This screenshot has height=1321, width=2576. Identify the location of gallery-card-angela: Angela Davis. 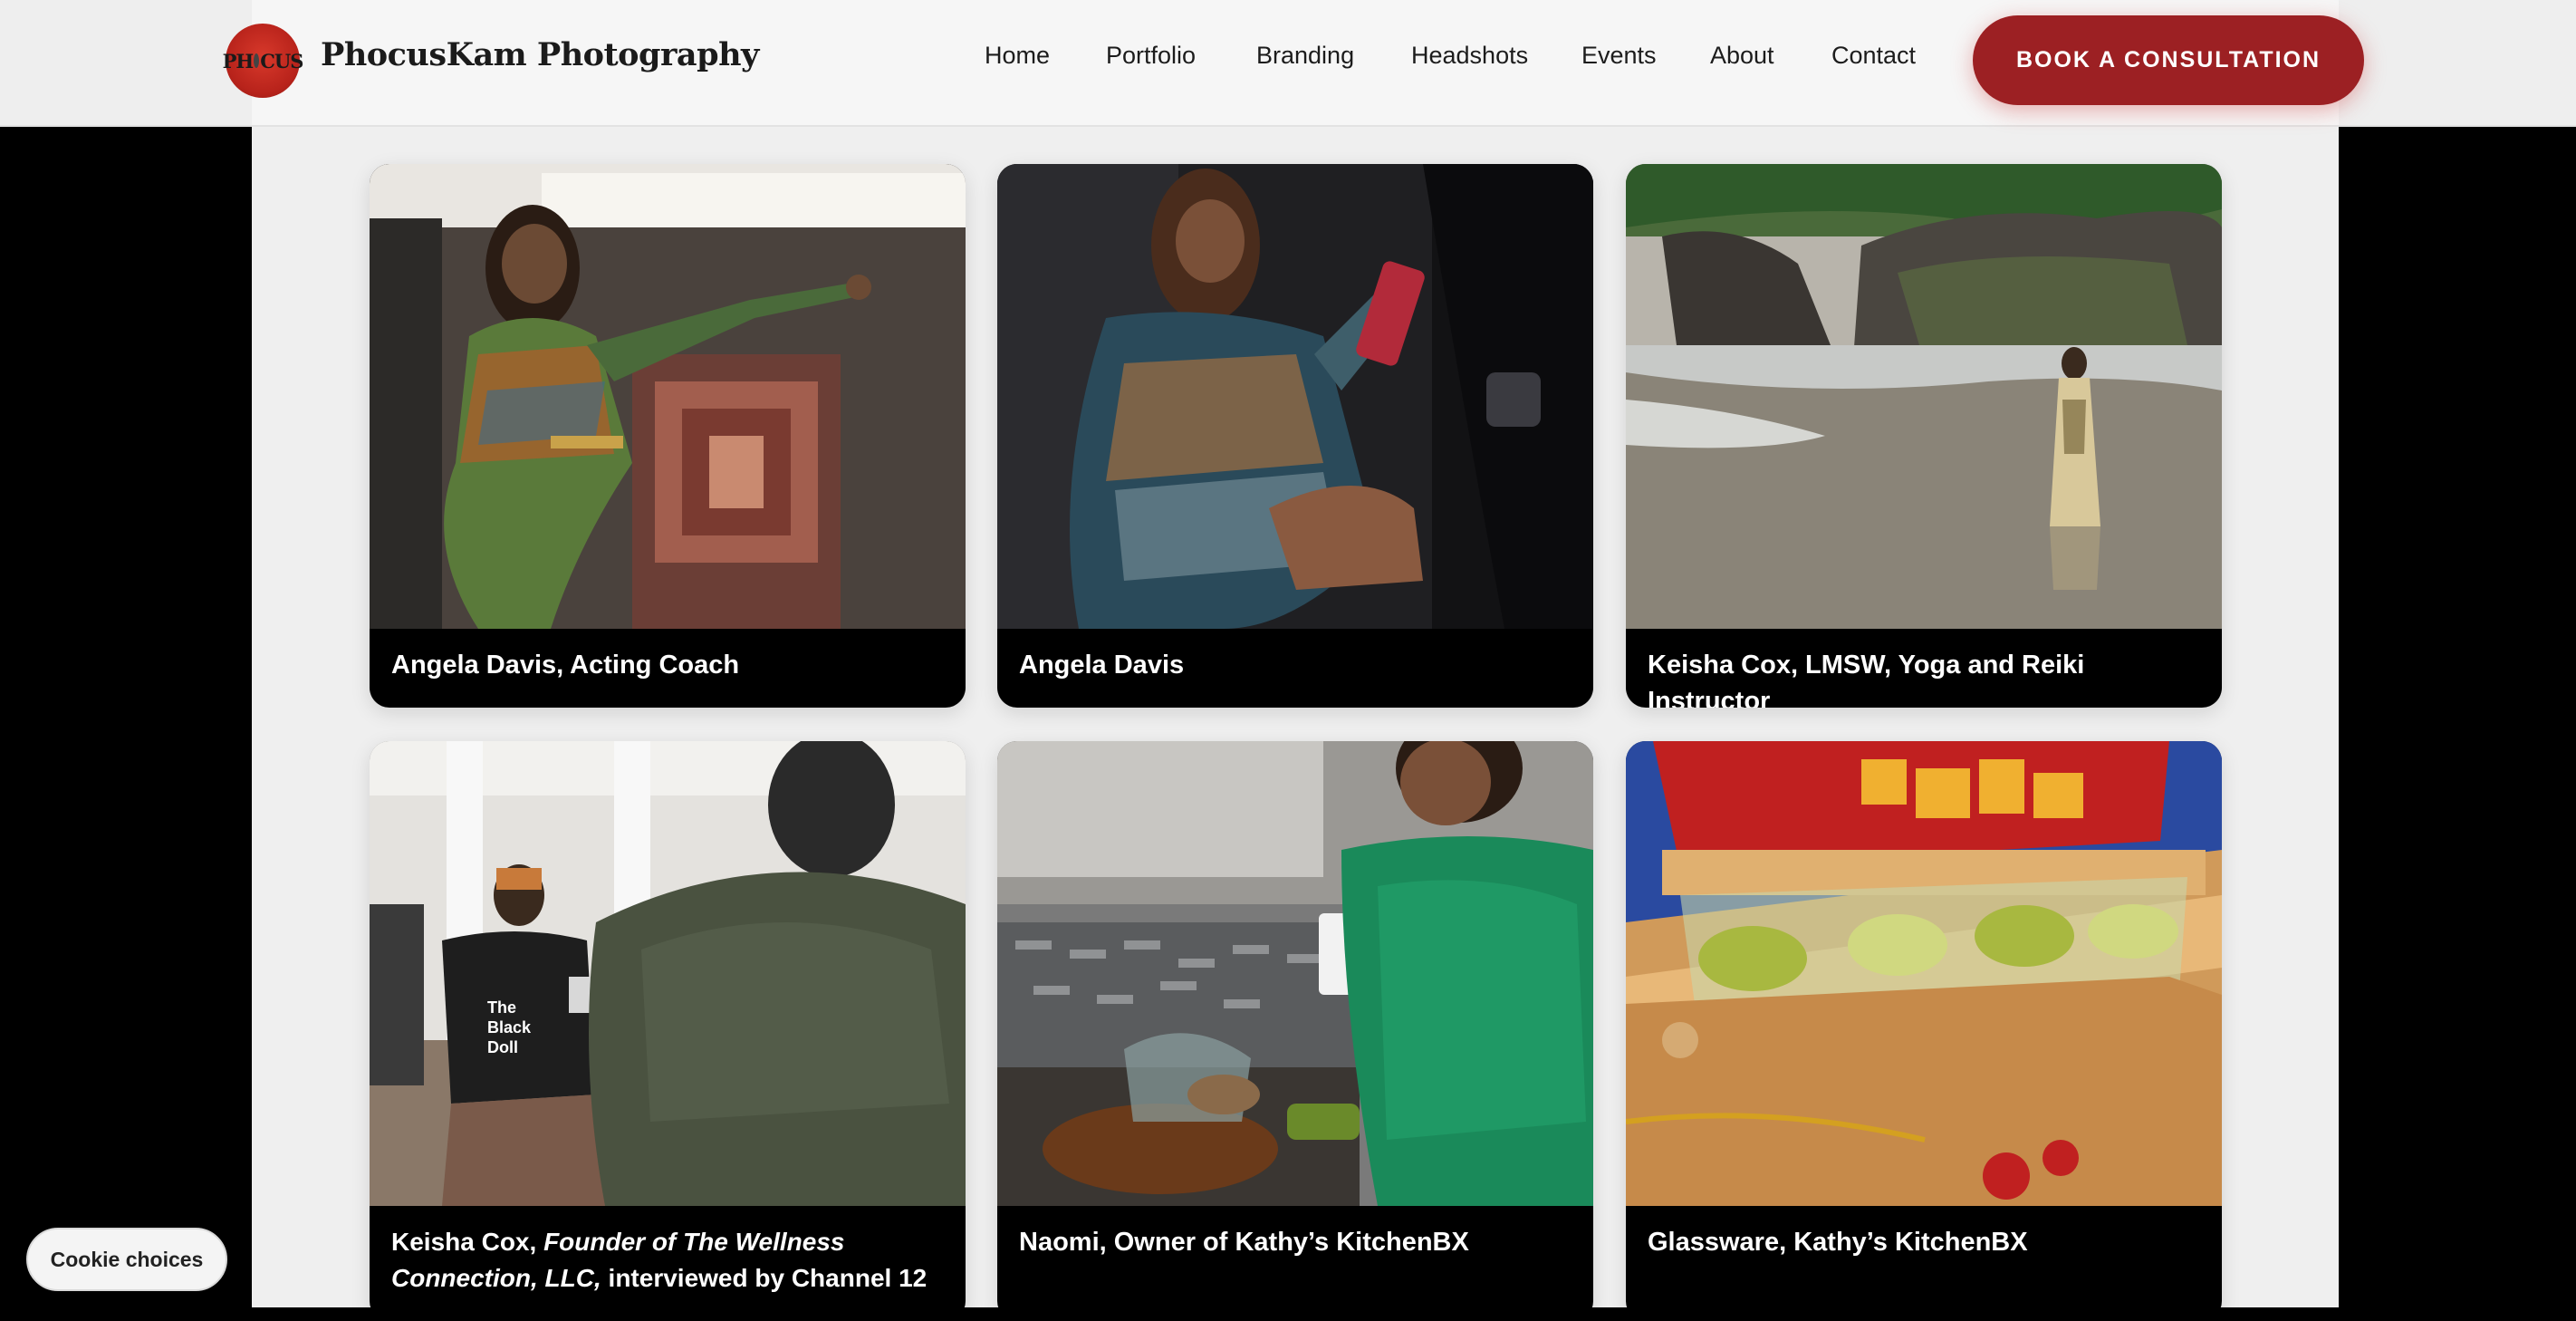
(1295, 436).